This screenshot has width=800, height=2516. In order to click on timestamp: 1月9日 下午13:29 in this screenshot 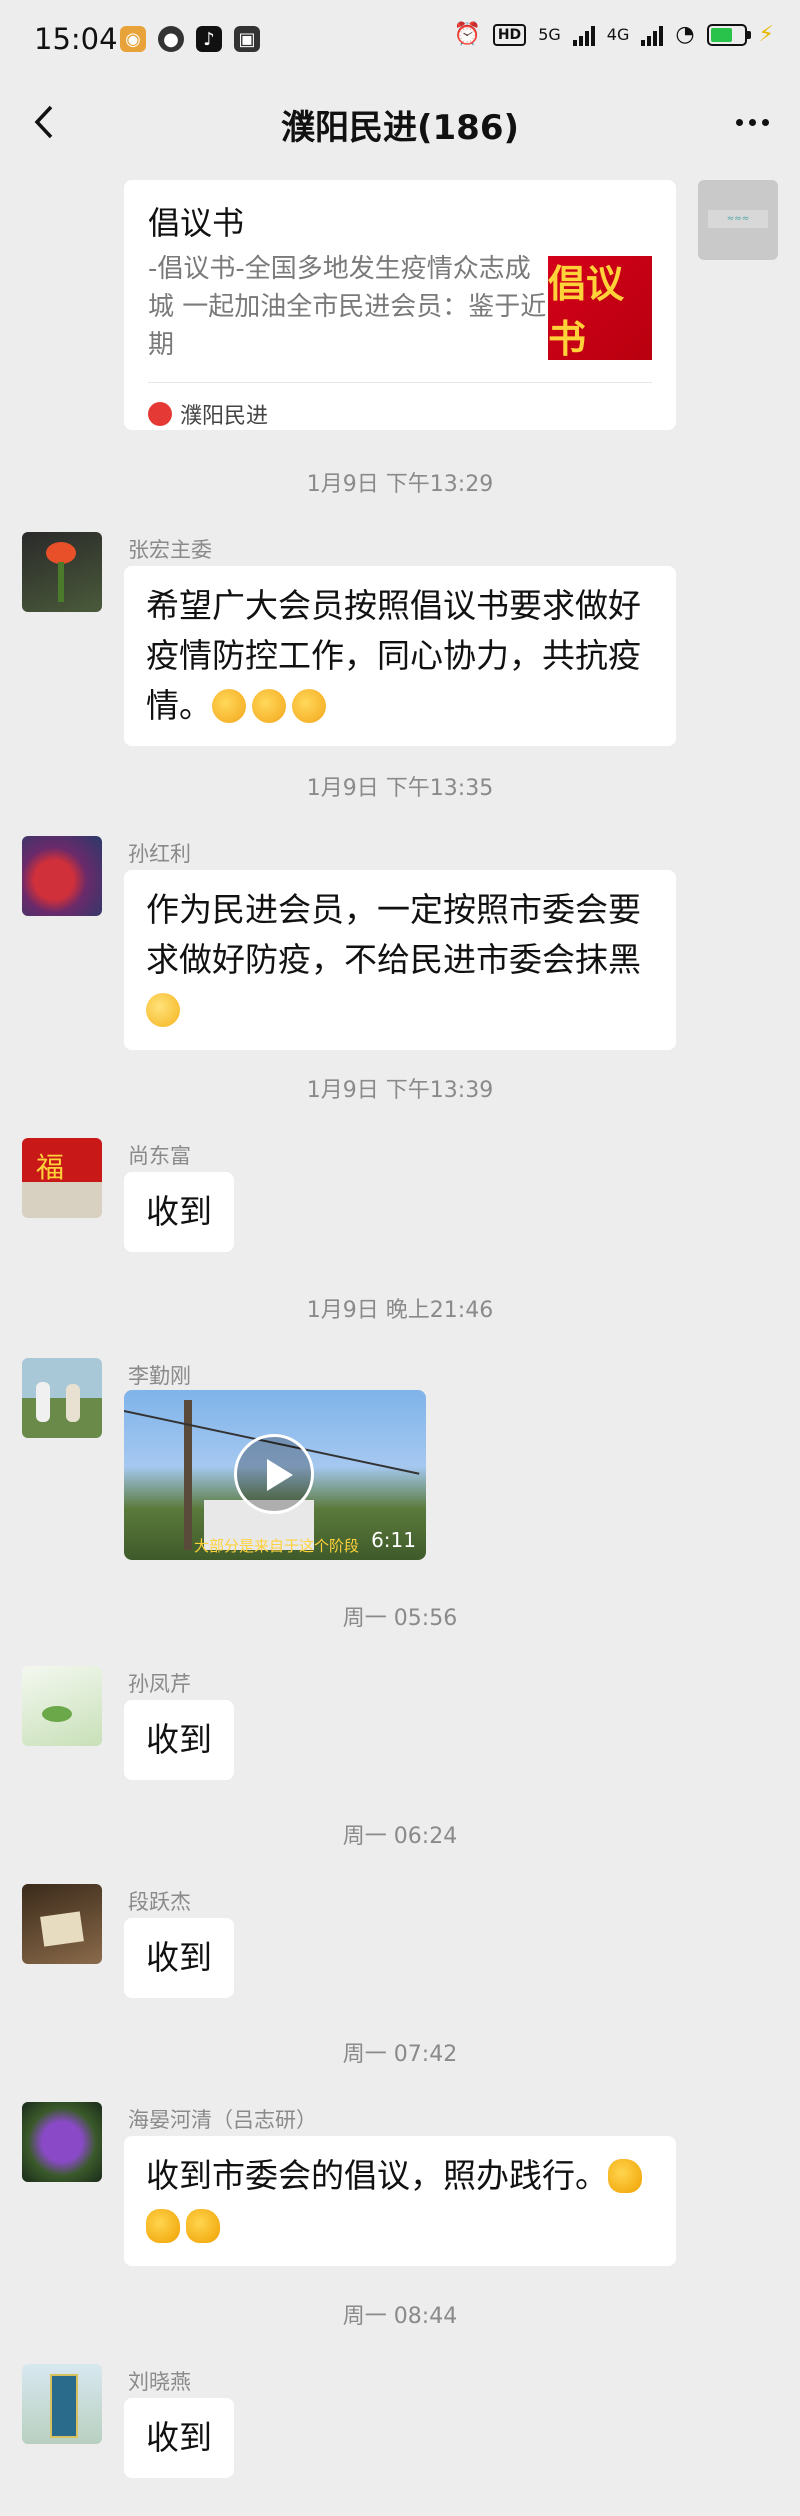, I will do `click(400, 484)`.